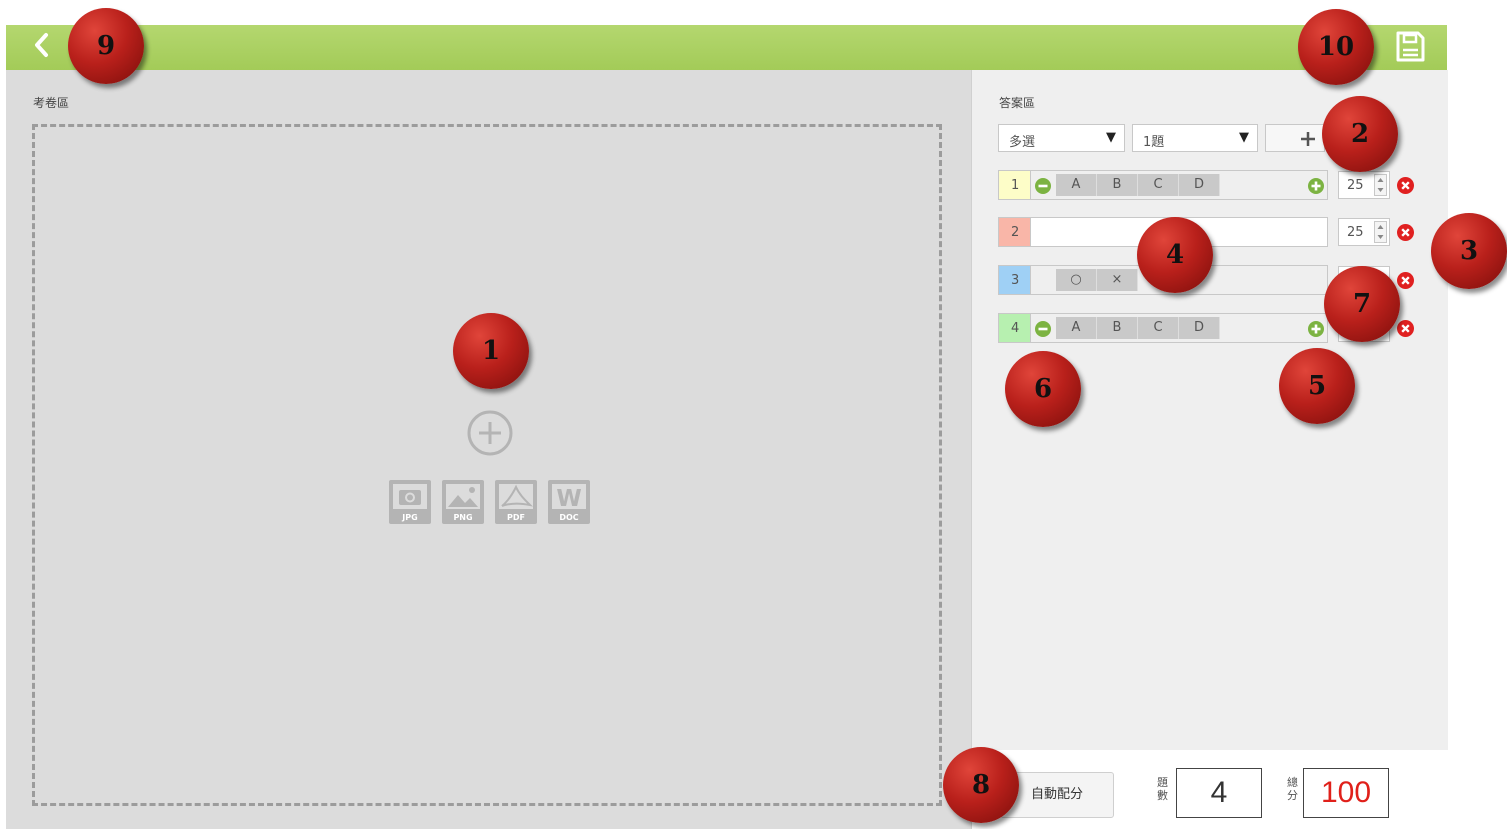 Image resolution: width=1507 pixels, height=829 pixels. I want to click on question-count-label: 題數, so click(1162, 789).